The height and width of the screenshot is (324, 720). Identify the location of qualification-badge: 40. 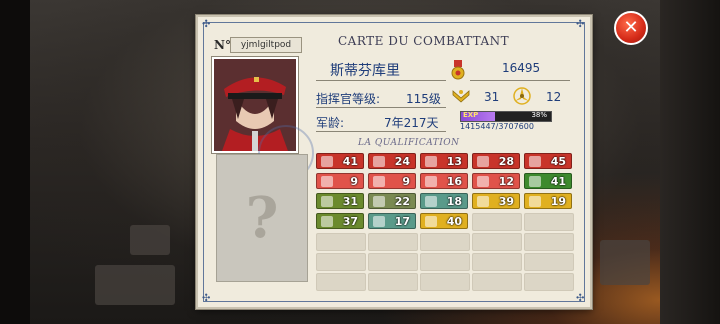
(444, 221).